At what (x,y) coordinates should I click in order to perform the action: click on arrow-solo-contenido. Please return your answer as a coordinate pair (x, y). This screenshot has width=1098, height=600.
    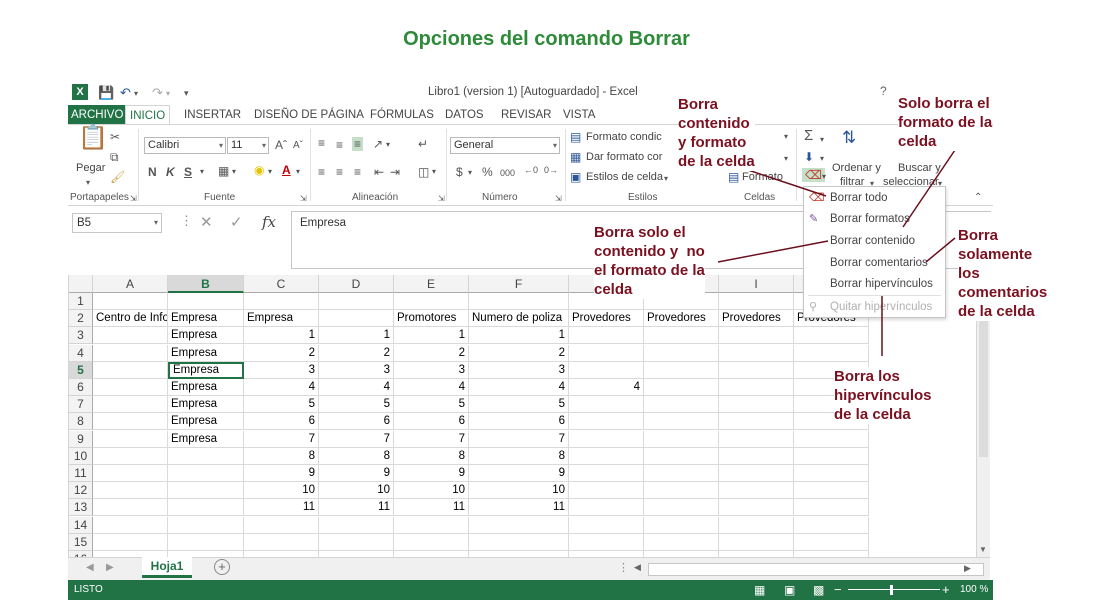
    Looking at the image, I should click on (773, 251).